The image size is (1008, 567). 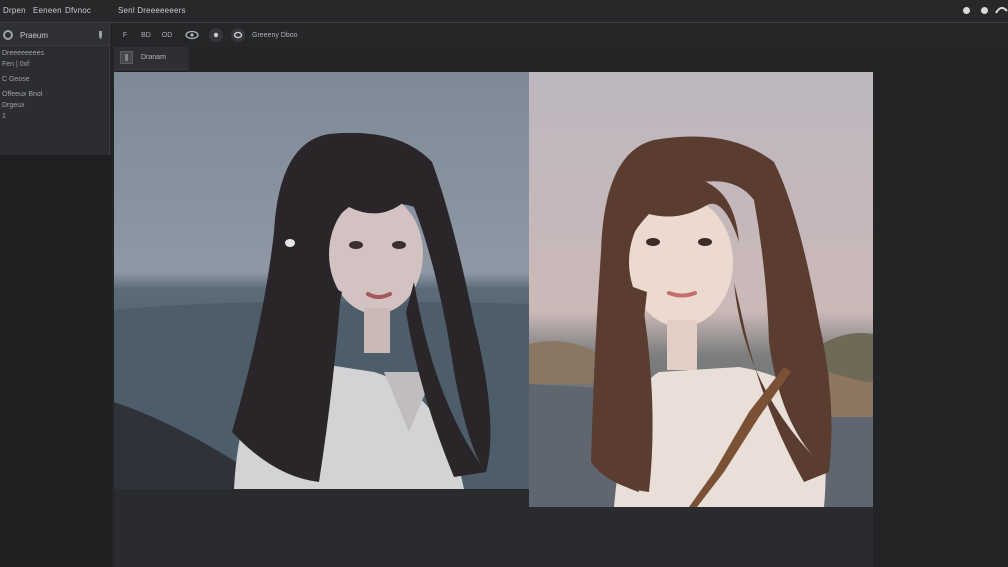 I want to click on toolbar-button-1: F, so click(x=125, y=35).